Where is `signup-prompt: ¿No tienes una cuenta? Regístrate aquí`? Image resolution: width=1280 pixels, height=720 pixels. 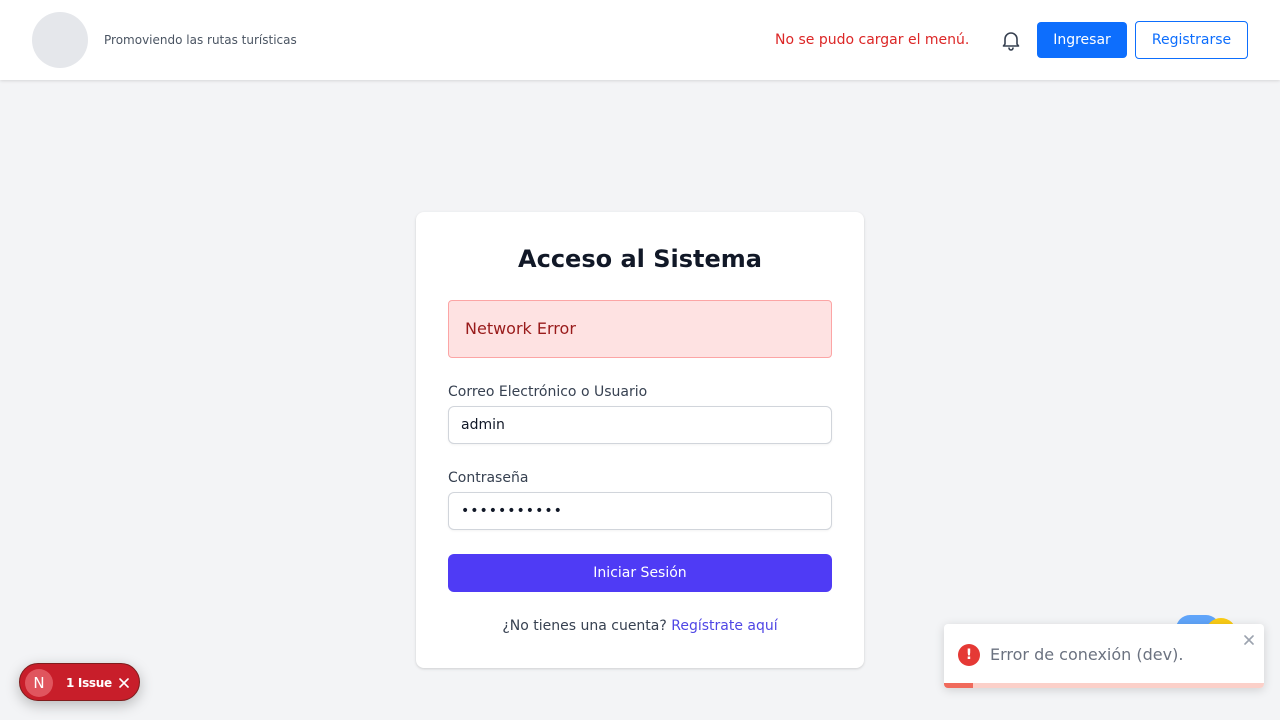
signup-prompt: ¿No tienes una cuenta? Regístrate aquí is located at coordinates (640, 626).